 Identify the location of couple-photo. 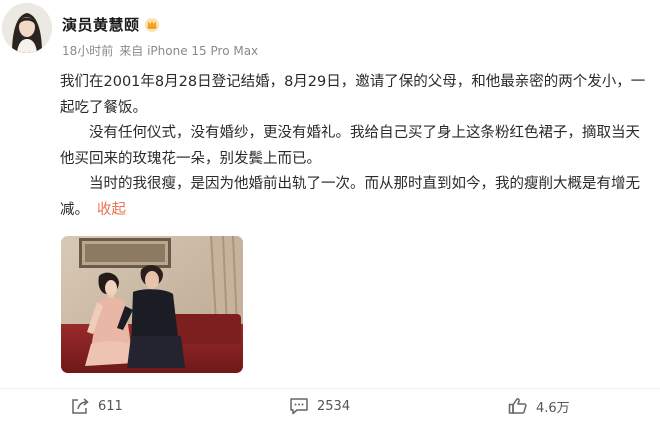
(152, 304).